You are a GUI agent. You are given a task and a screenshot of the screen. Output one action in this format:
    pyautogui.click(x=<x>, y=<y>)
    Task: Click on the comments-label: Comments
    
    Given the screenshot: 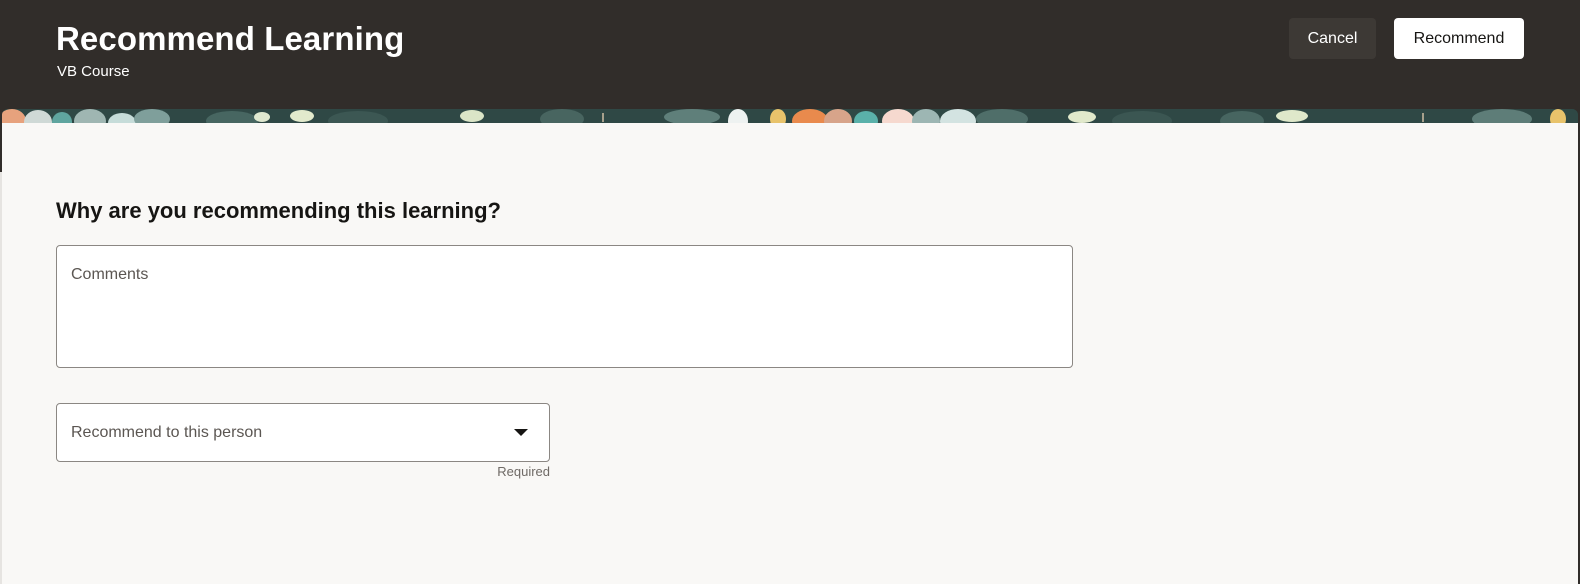 What is the action you would take?
    pyautogui.click(x=110, y=274)
    